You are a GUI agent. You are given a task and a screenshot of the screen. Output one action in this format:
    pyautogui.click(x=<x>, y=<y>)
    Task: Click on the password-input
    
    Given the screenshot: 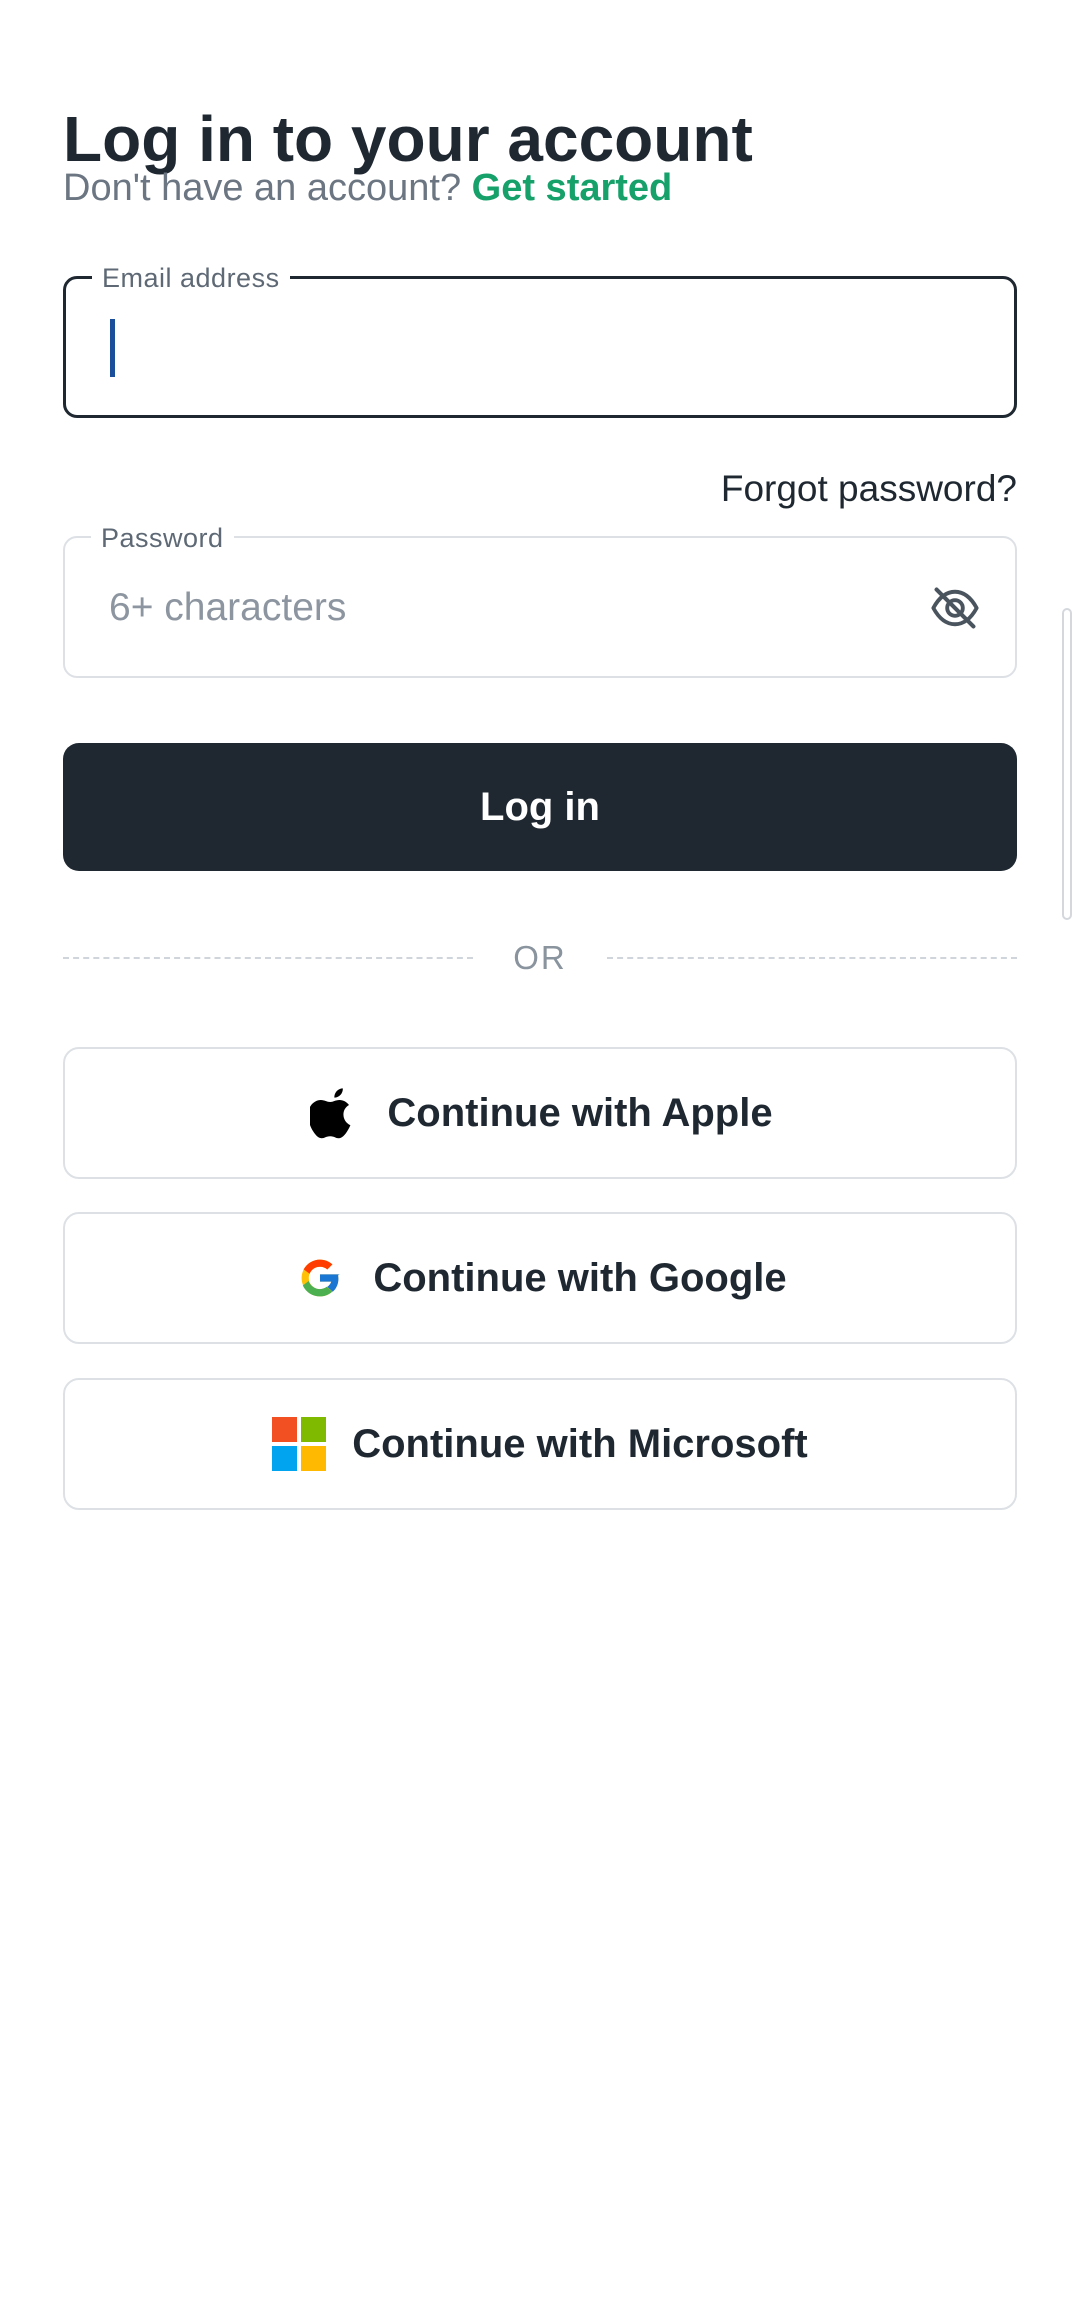 What is the action you would take?
    pyautogui.click(x=509, y=608)
    